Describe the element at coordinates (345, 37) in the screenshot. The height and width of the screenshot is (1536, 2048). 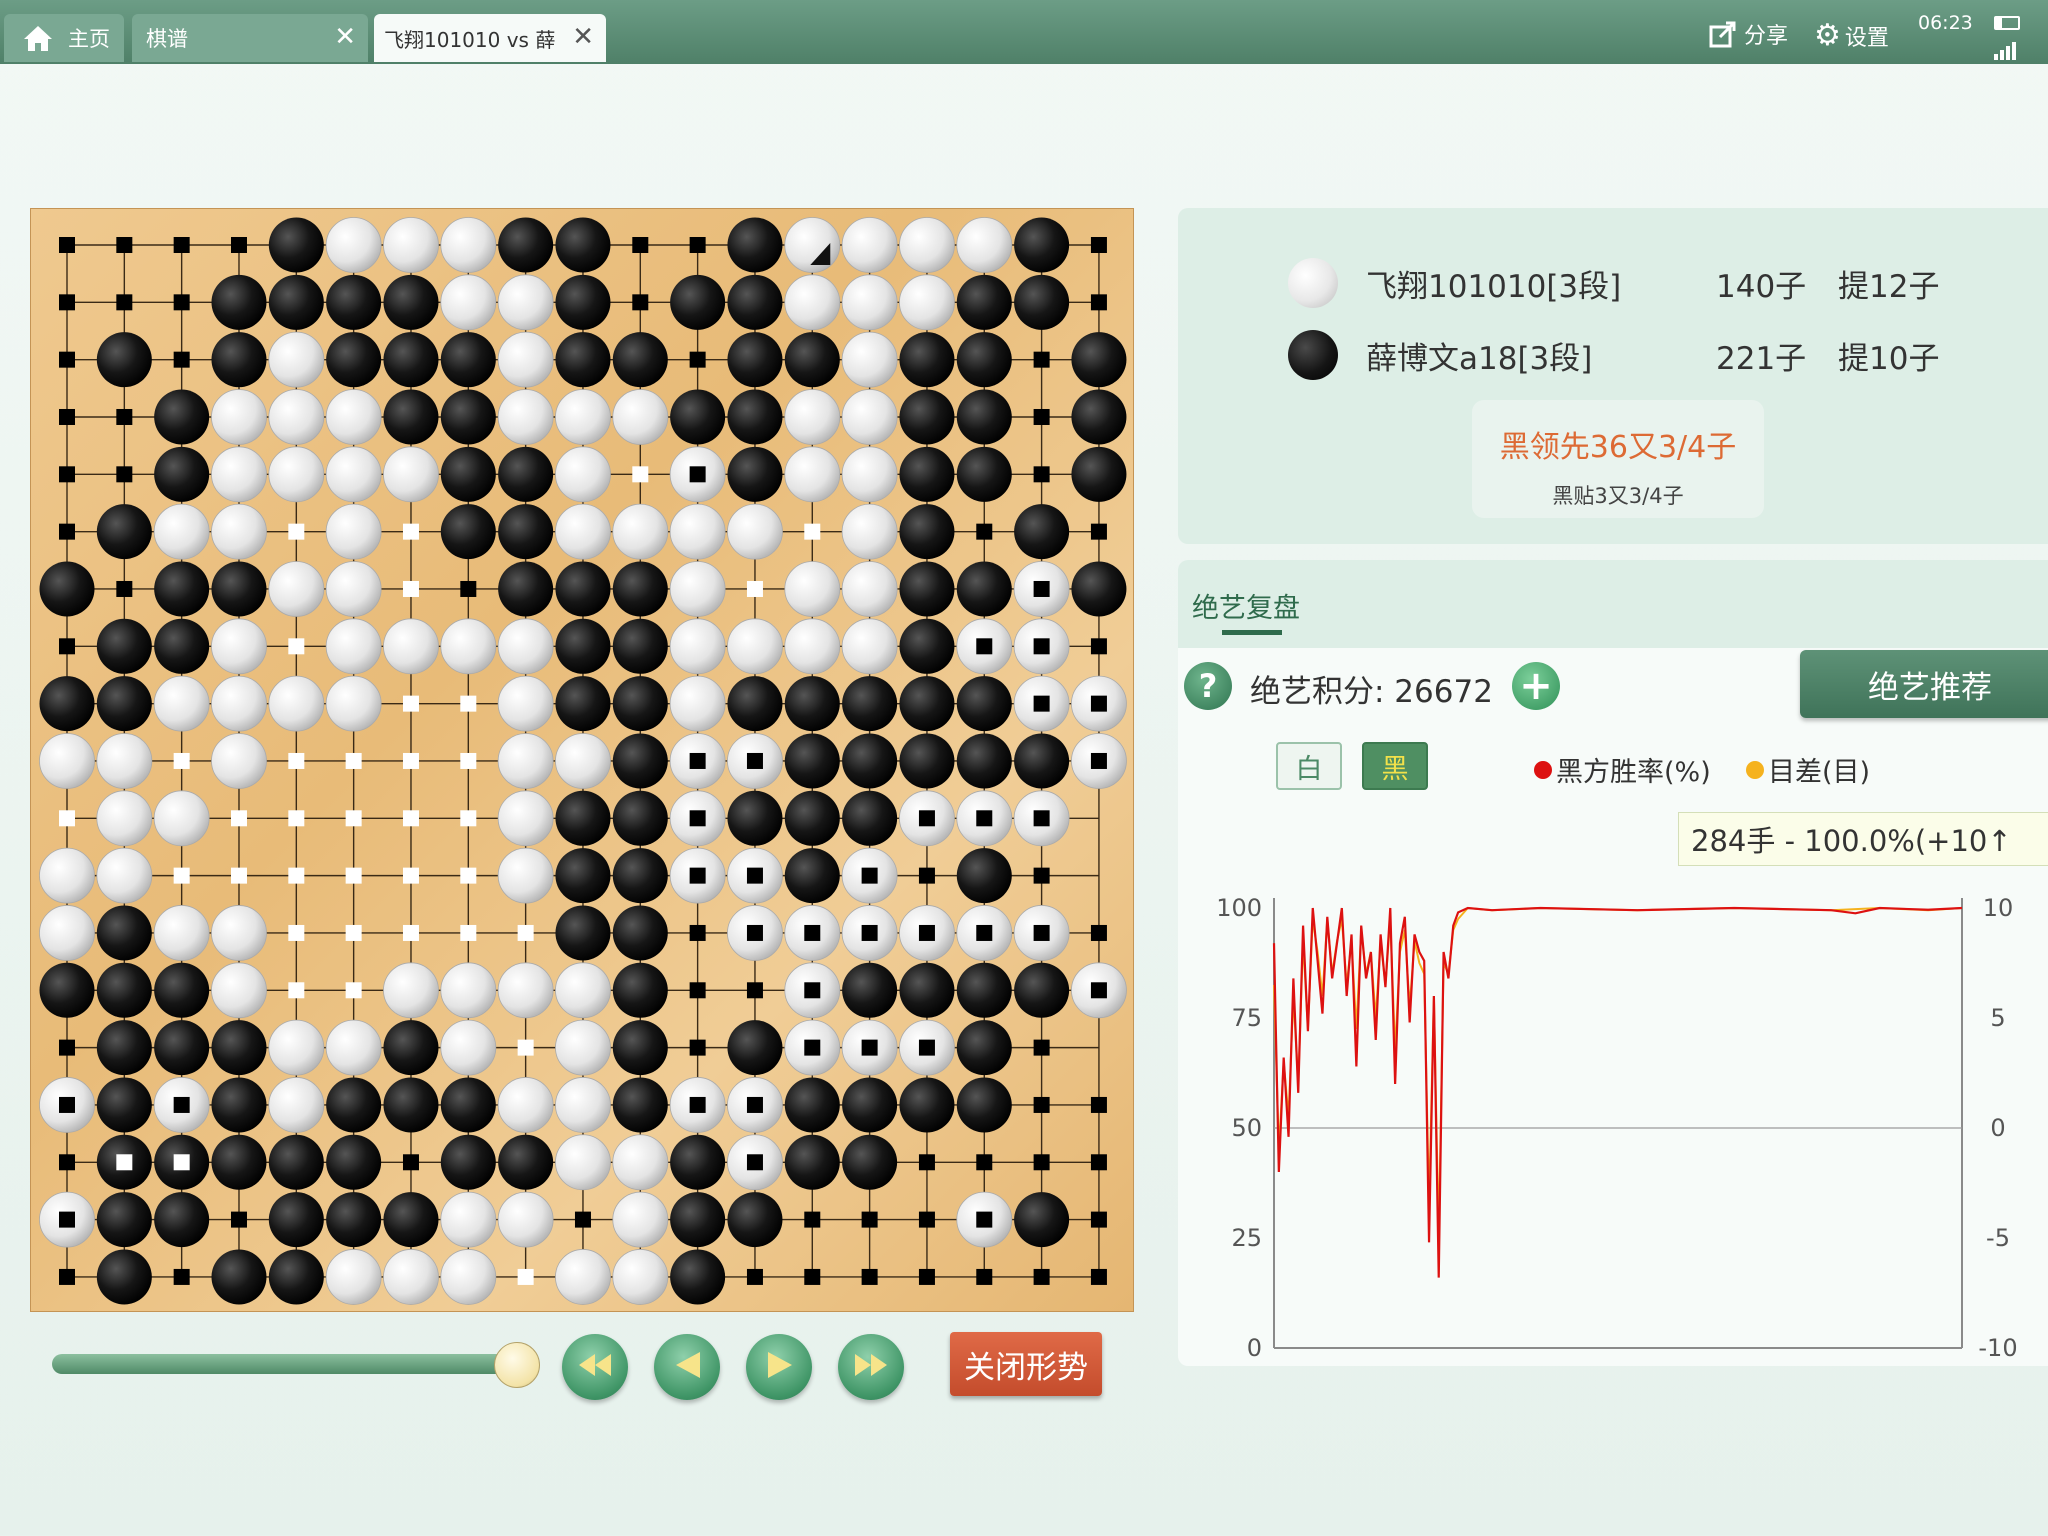
I see `close-icon: ✕` at that location.